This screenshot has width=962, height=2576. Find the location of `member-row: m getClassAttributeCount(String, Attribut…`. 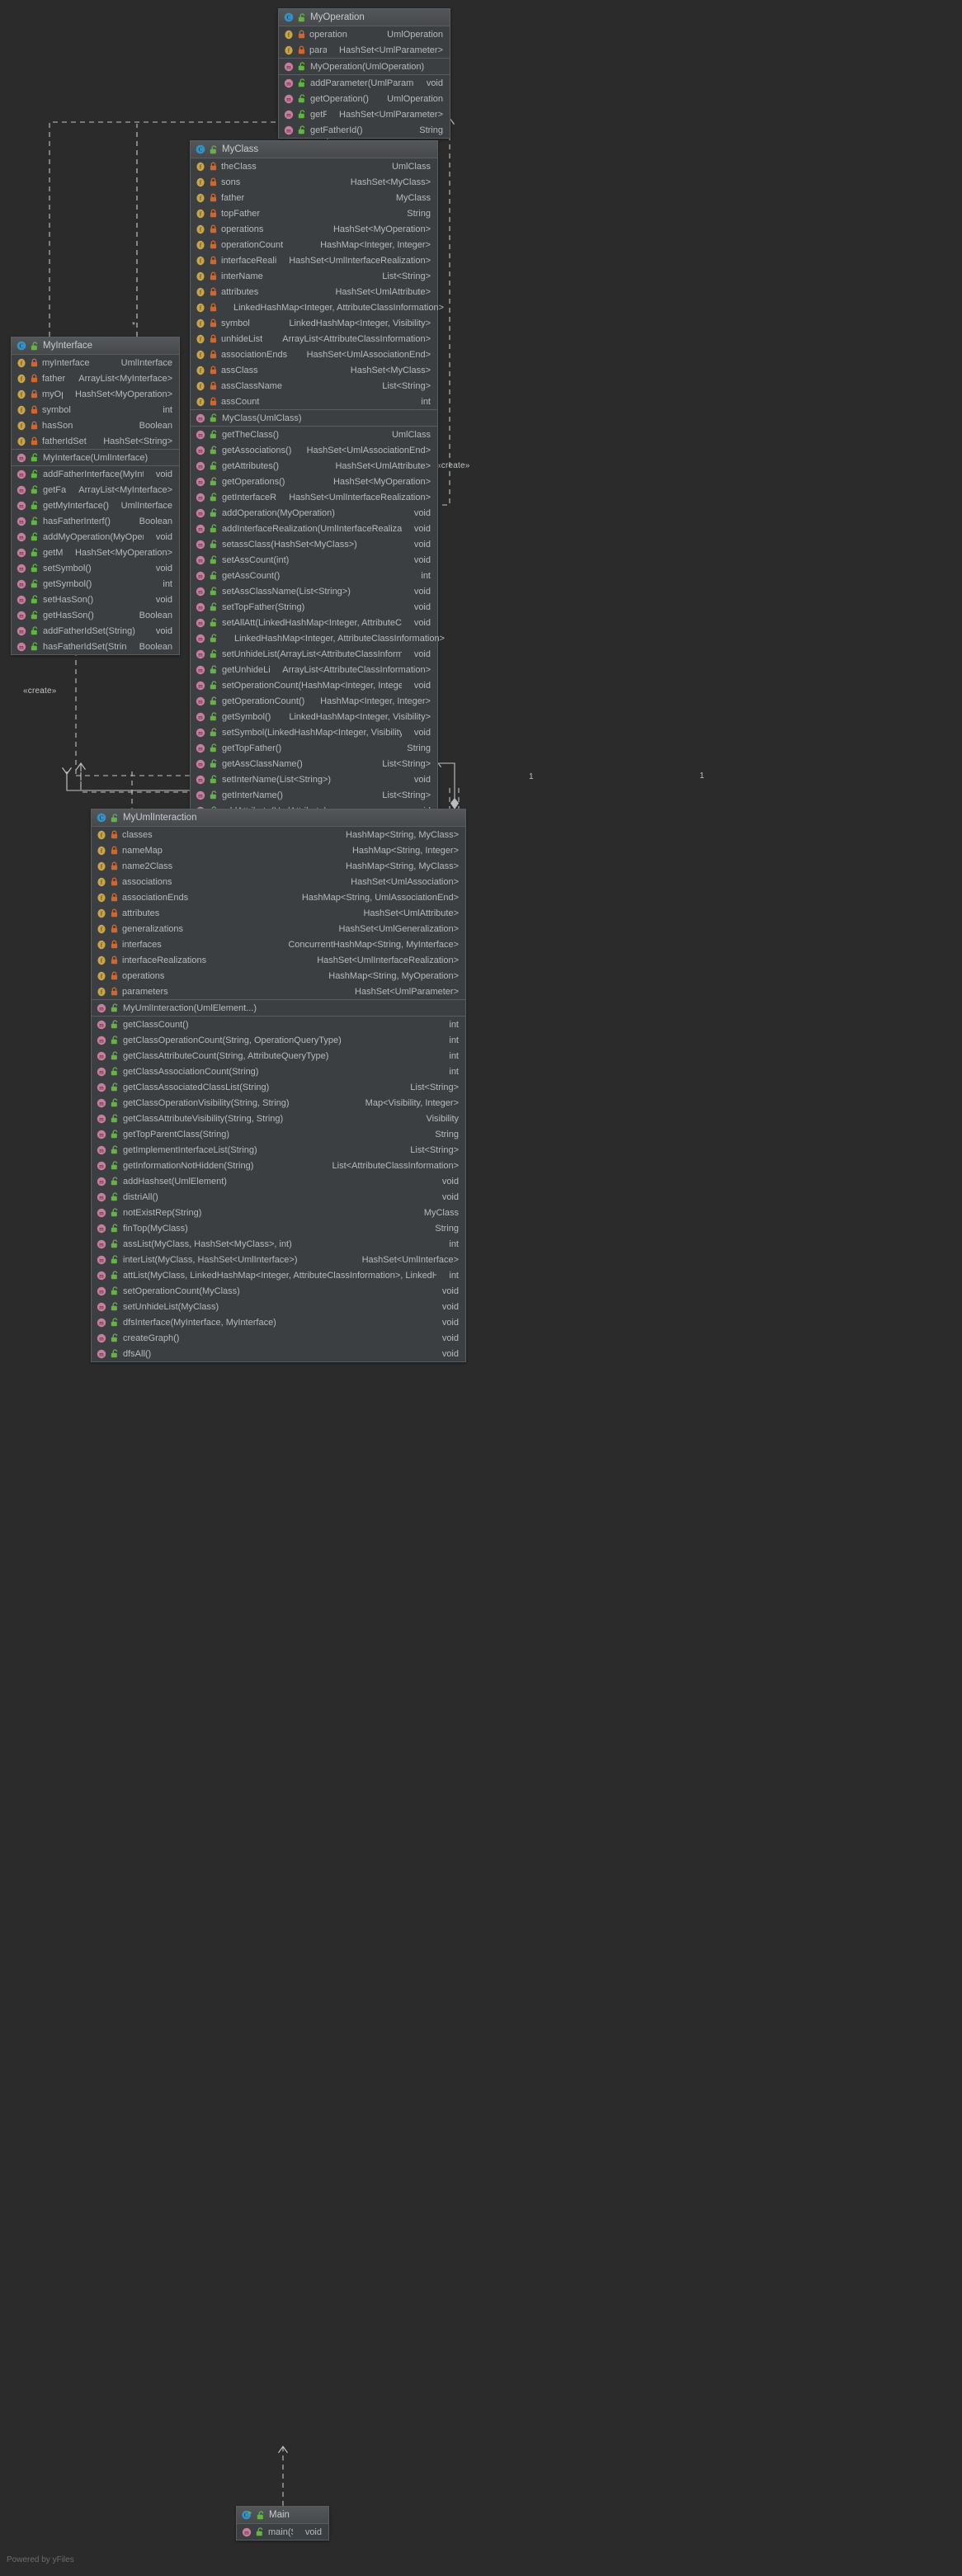

member-row: m getClassAttributeCount(String, Attribut… is located at coordinates (278, 1056).